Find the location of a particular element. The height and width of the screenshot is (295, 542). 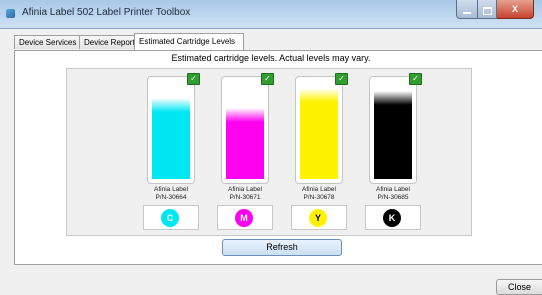

cartridge-part-number: P/N-30685 is located at coordinates (393, 197).